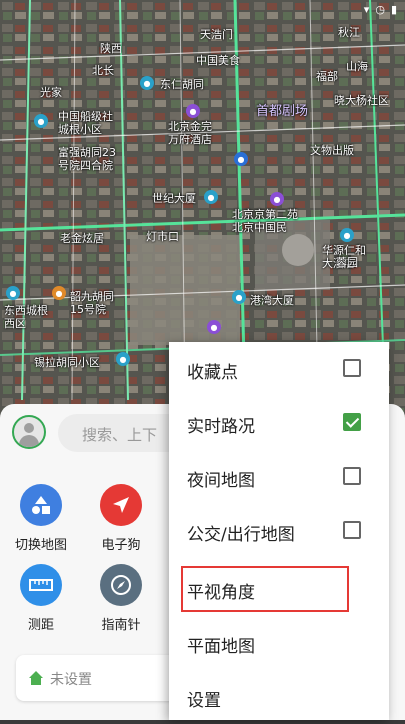 The image size is (405, 724). What do you see at coordinates (352, 422) in the screenshot?
I see `live-traffic-checkbox` at bounding box center [352, 422].